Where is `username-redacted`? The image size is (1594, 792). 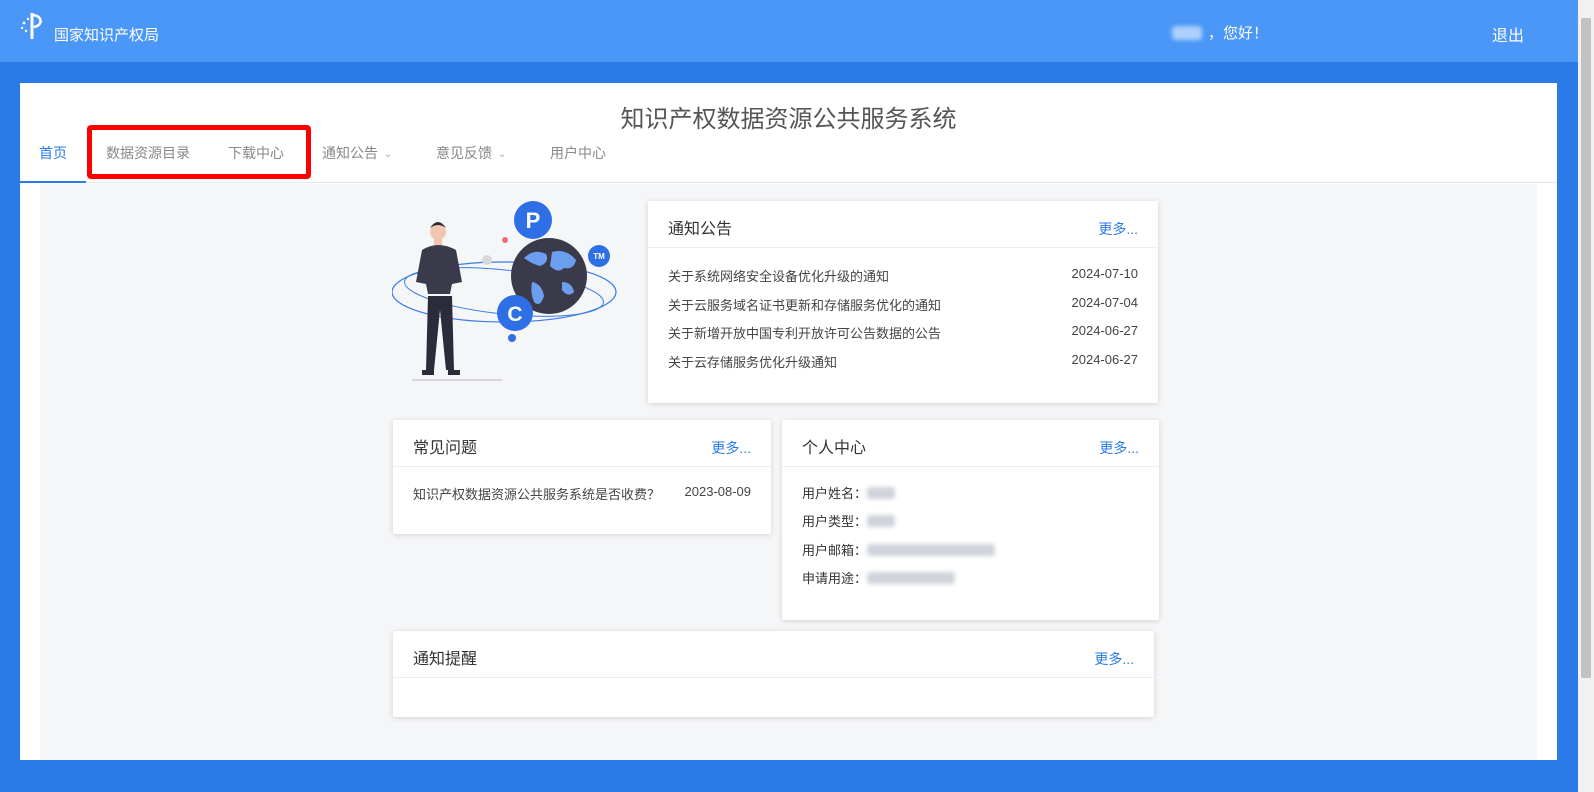
username-redacted is located at coordinates (1187, 32).